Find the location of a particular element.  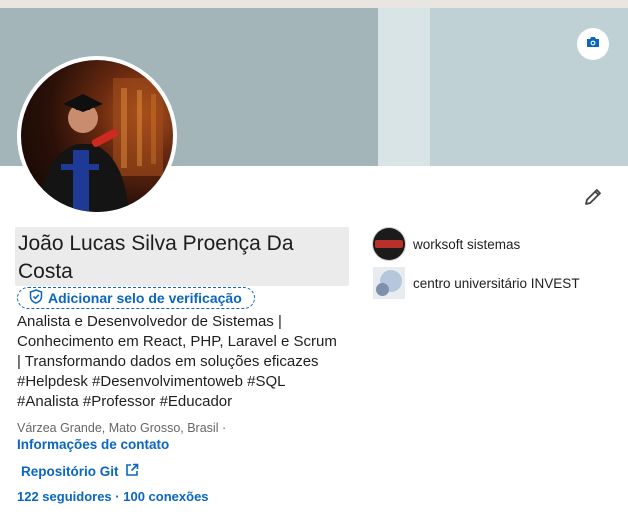

shield-check-icon is located at coordinates (36, 298).